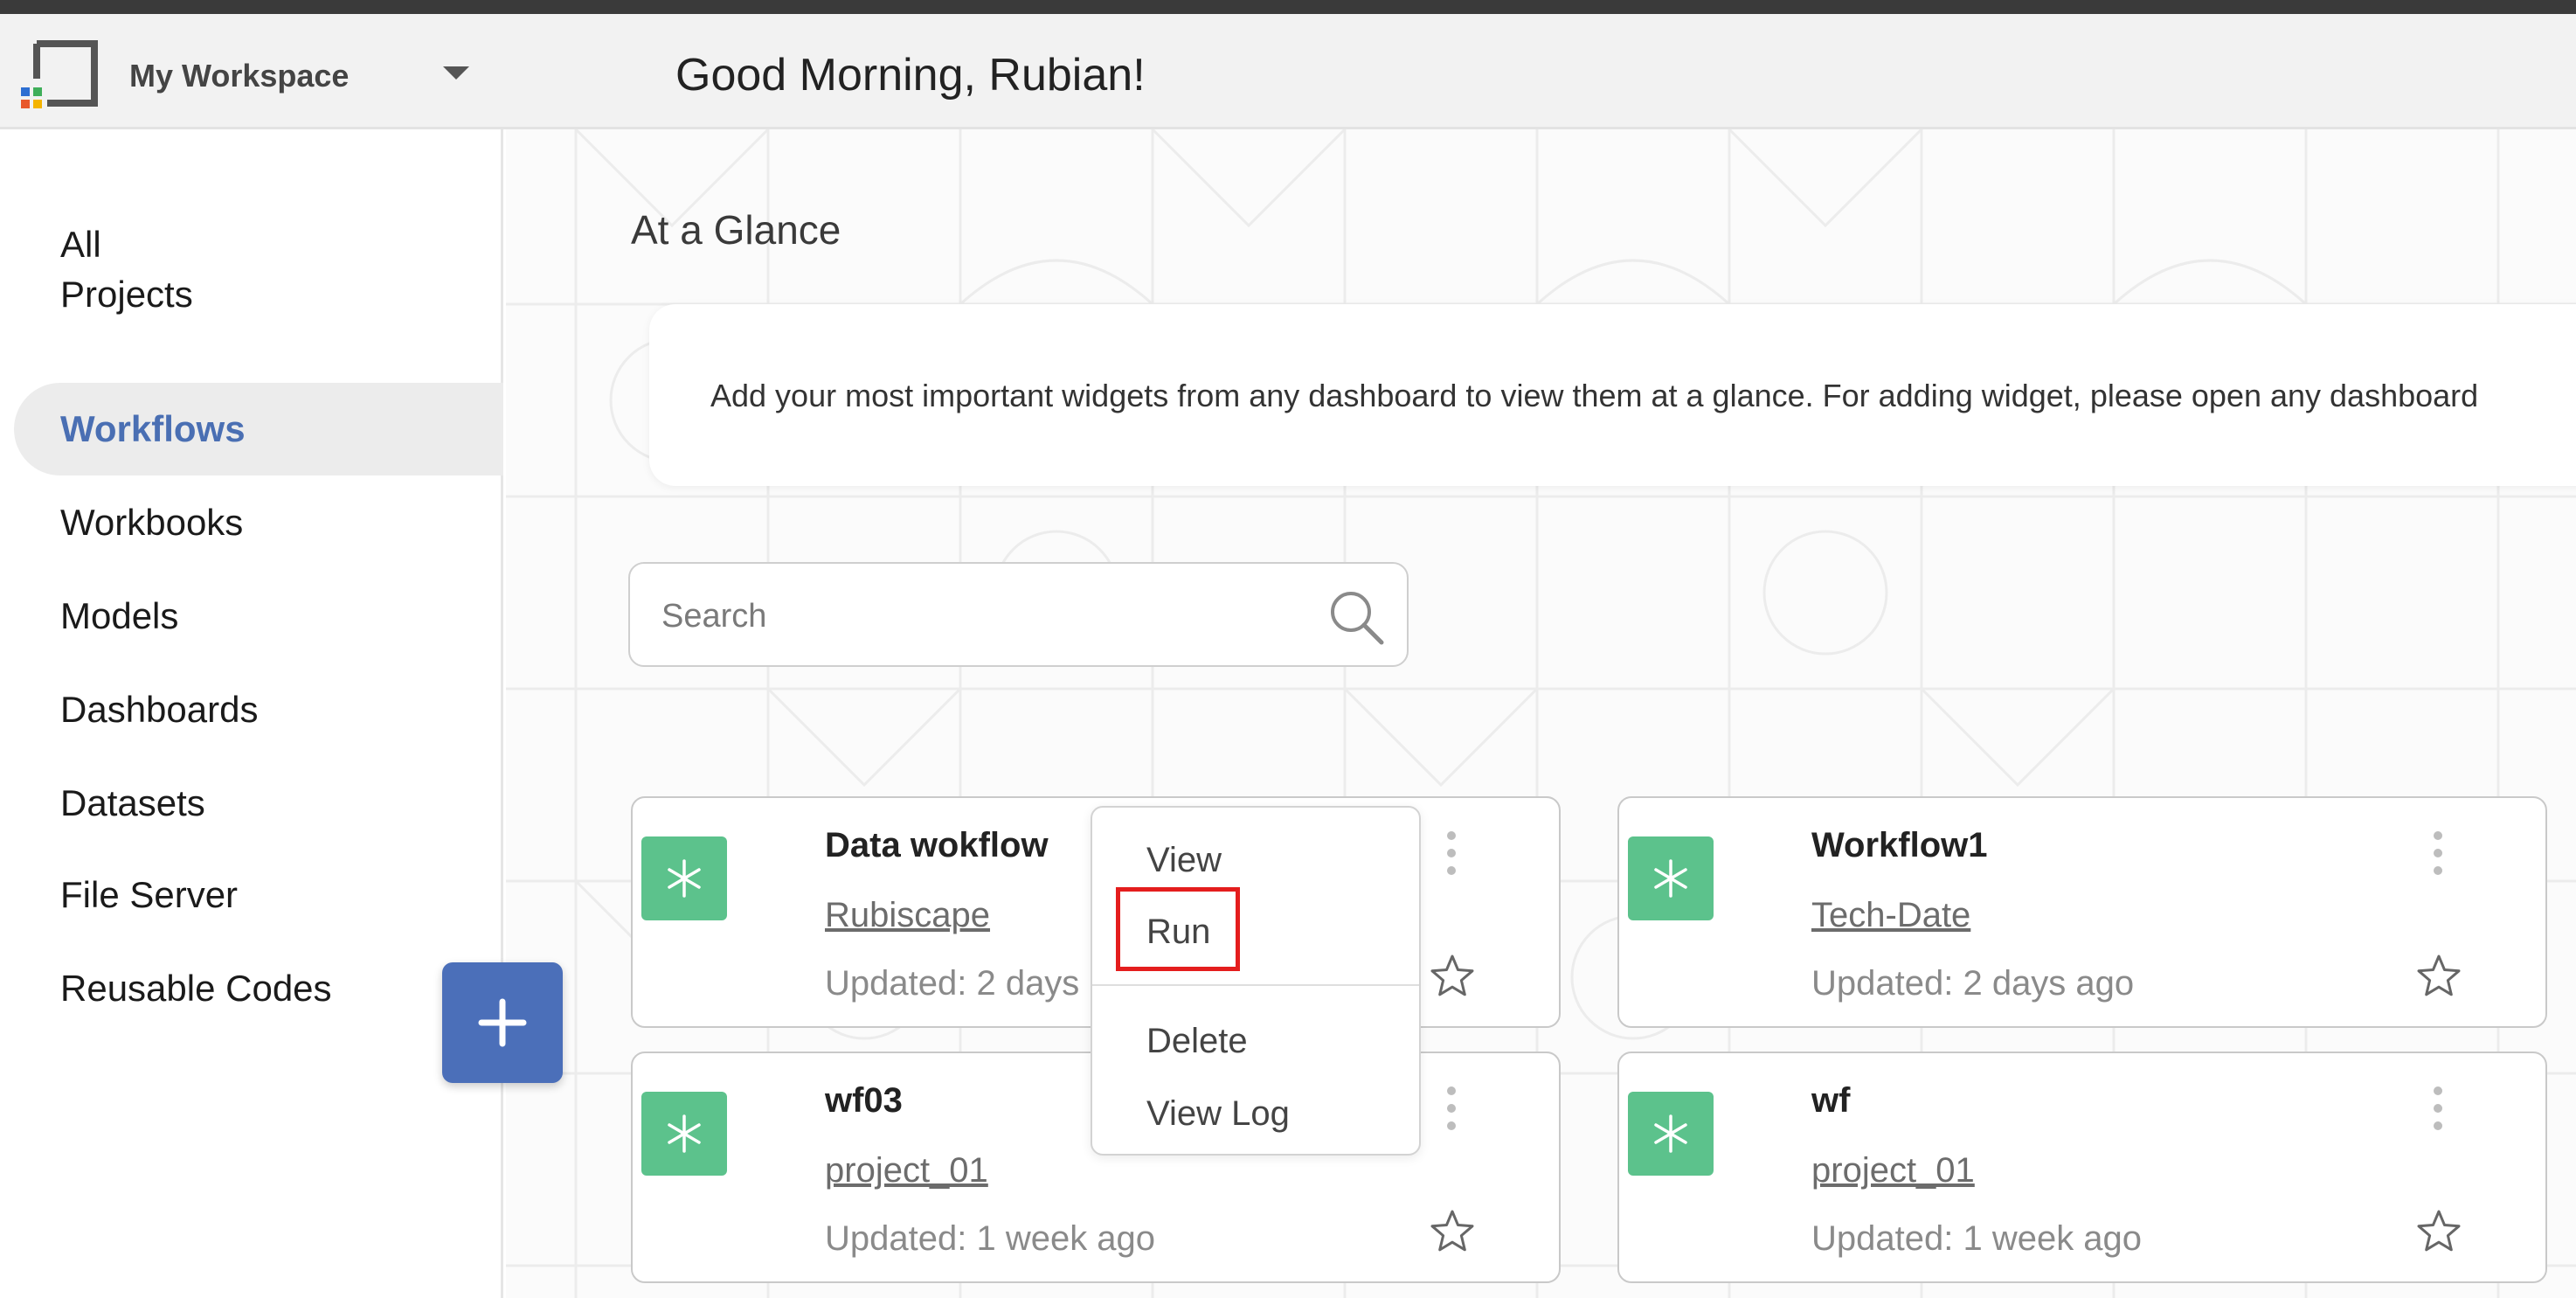  Describe the element at coordinates (907, 916) in the screenshot. I see `workflow-project-link: Rubiscape` at that location.